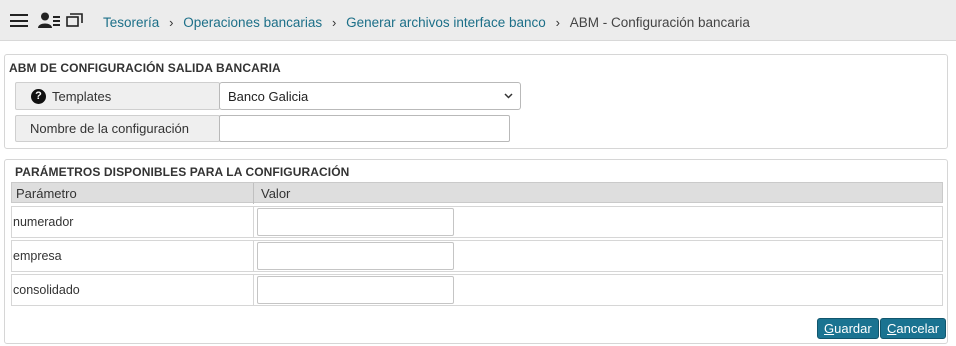  What do you see at coordinates (477, 290) in the screenshot?
I see `table-row: consolidado` at bounding box center [477, 290].